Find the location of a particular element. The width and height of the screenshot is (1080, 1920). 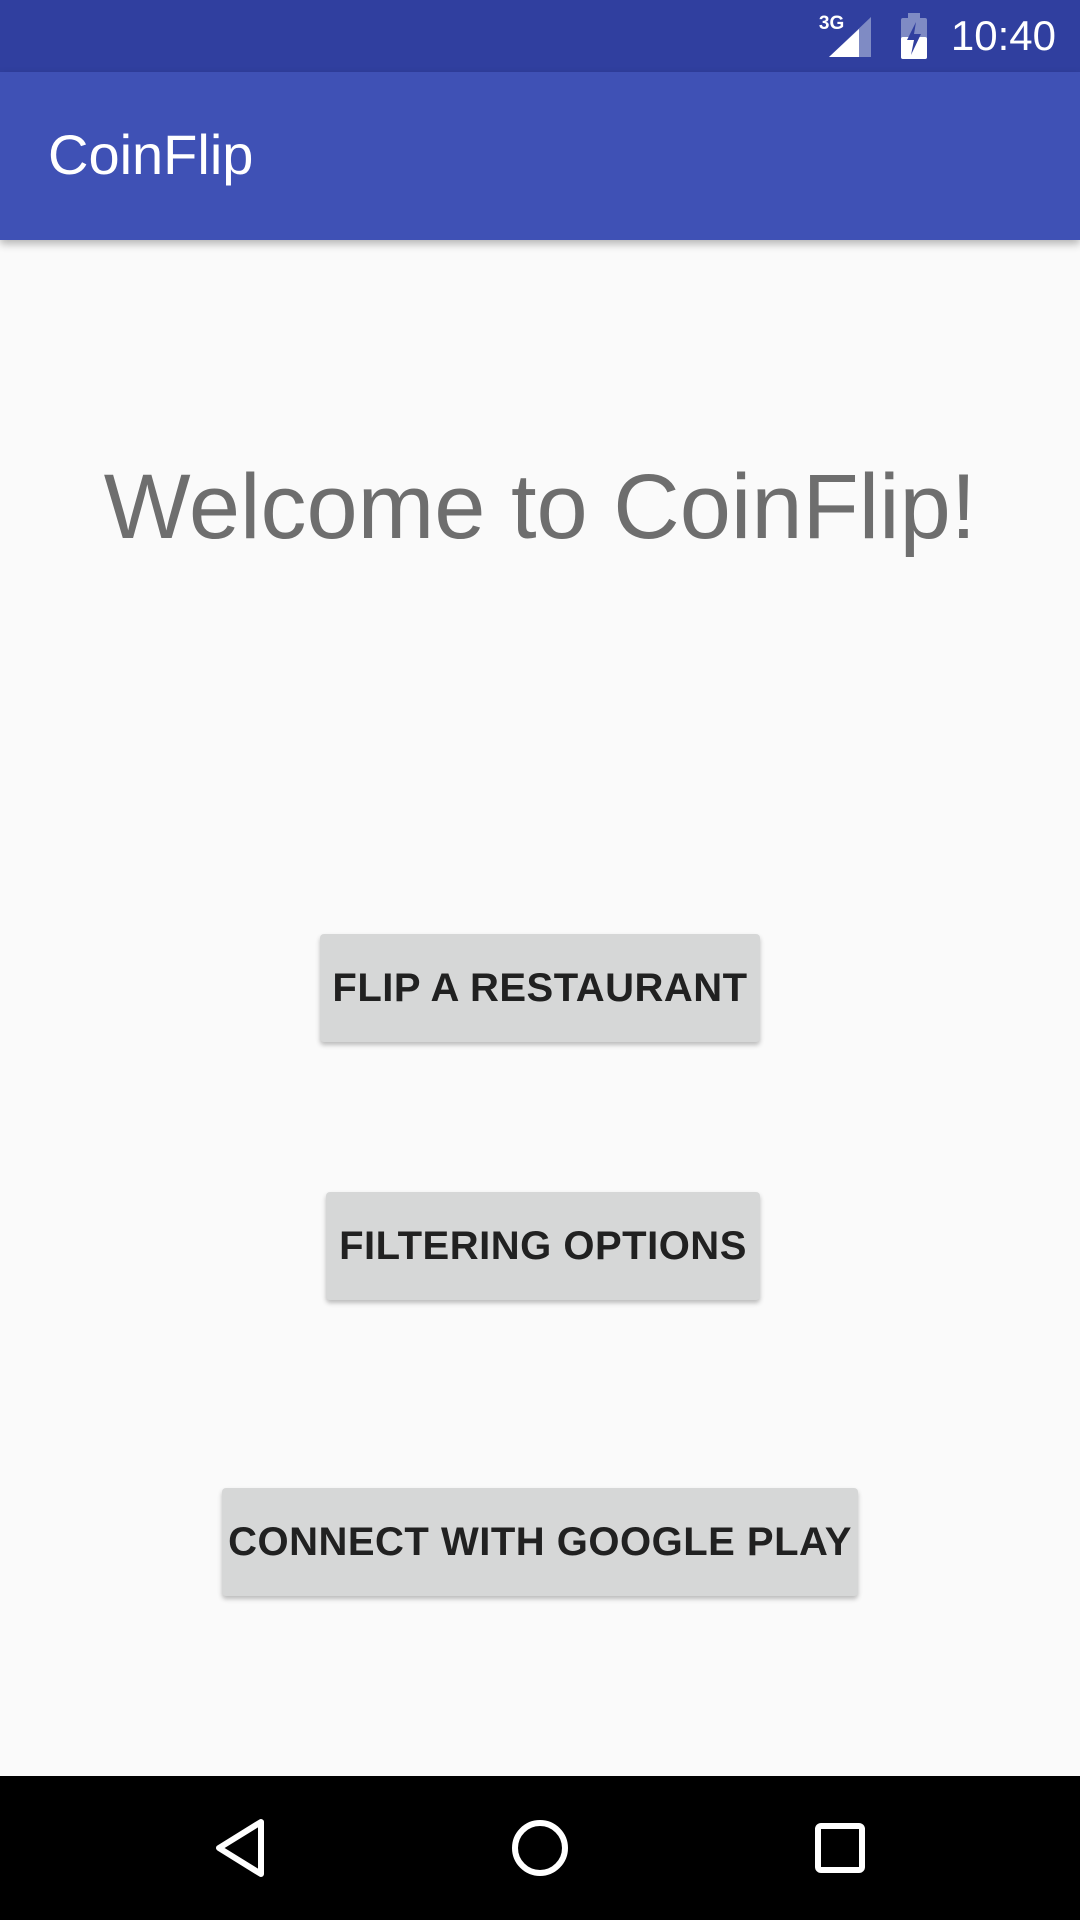

battery-charging-icon is located at coordinates (914, 36).